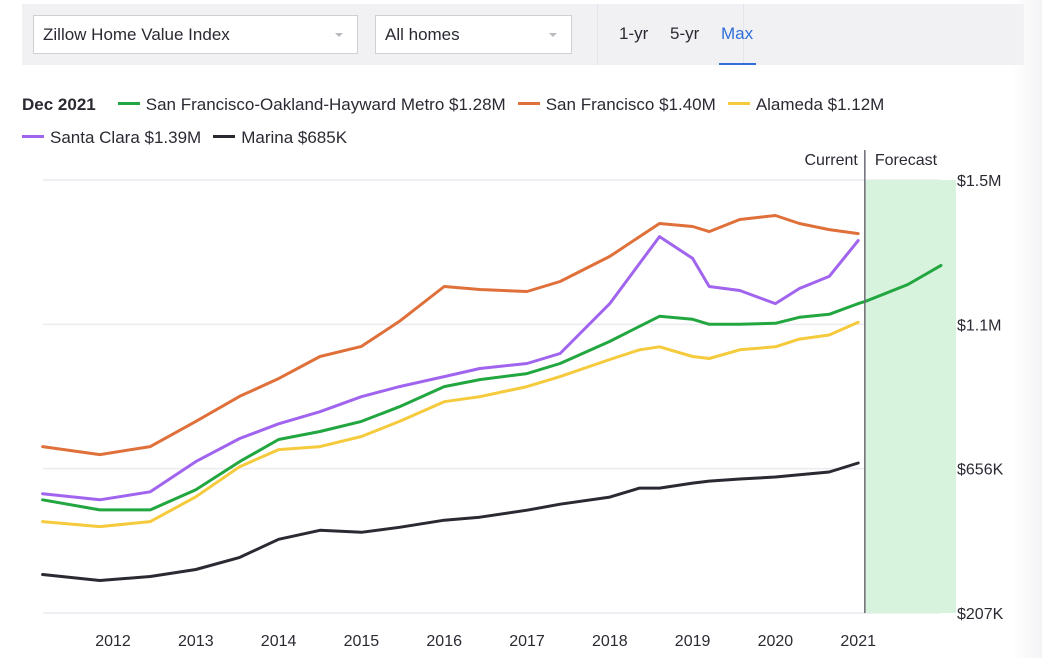 The width and height of the screenshot is (1042, 658). I want to click on y-tick-label: $1.1M, so click(979, 325).